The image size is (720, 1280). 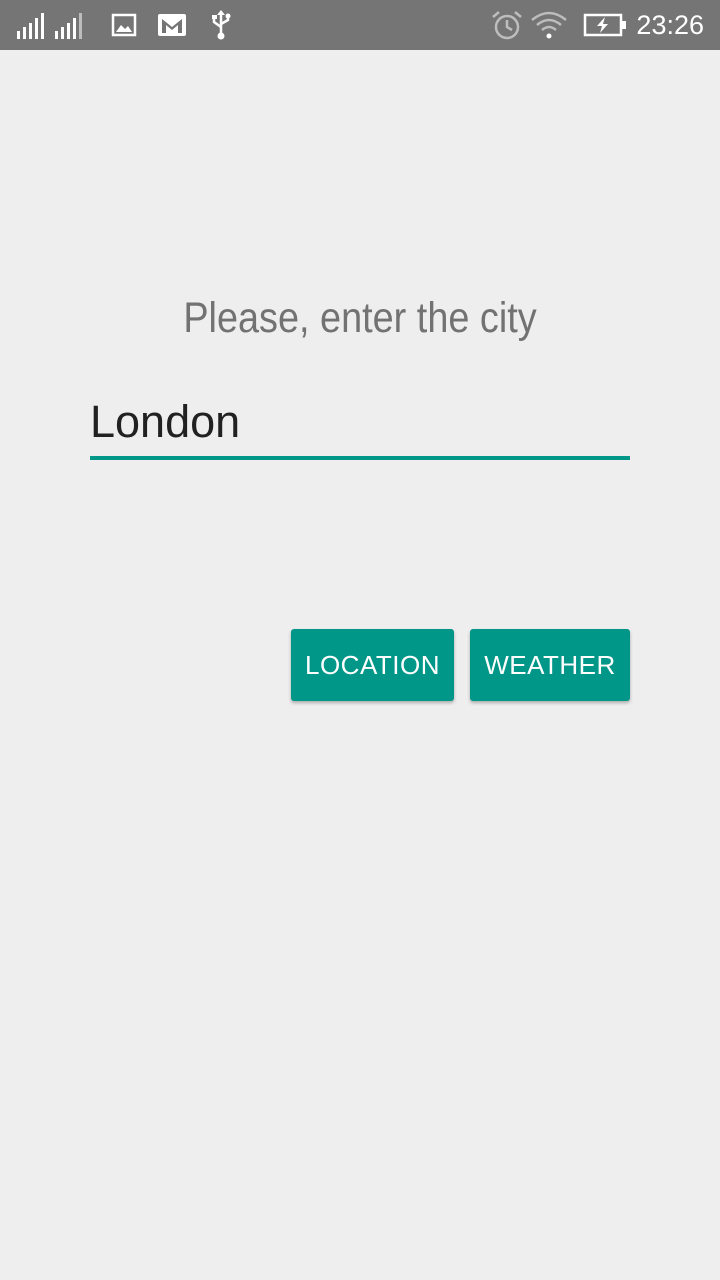 What do you see at coordinates (360, 458) in the screenshot?
I see `city-input-underline` at bounding box center [360, 458].